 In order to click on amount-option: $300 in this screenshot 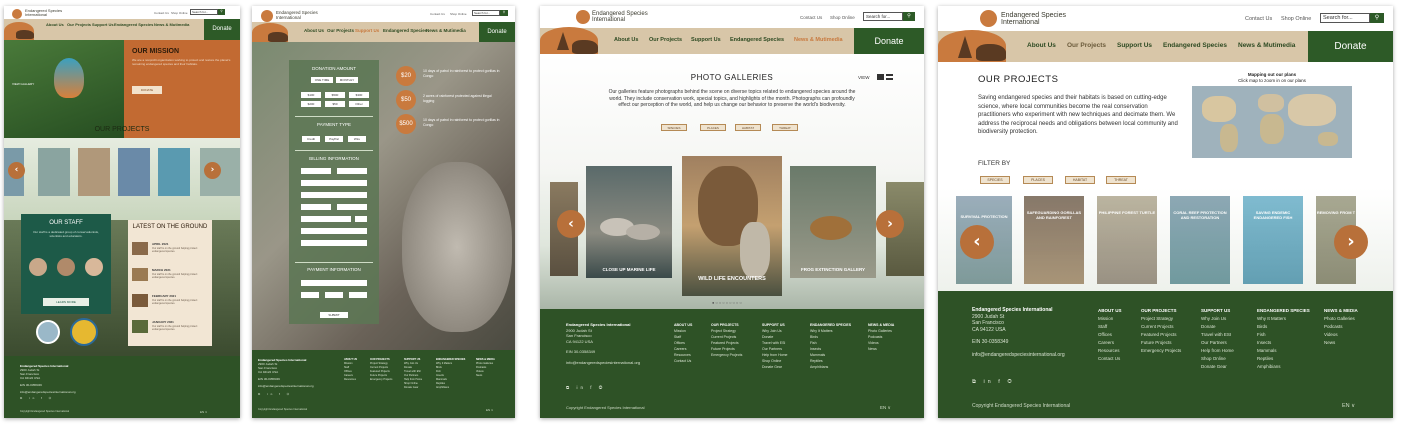, I will do `click(359, 95)`.